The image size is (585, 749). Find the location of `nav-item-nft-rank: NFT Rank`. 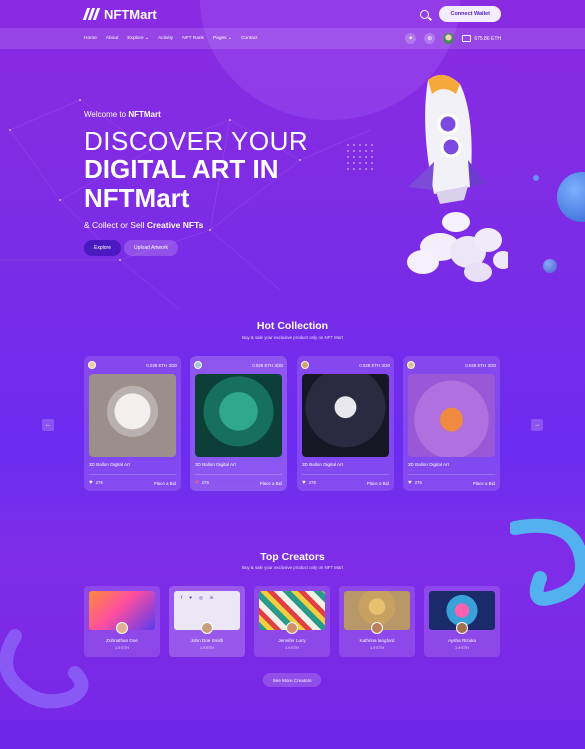

nav-item-nft-rank: NFT Rank is located at coordinates (193, 38).